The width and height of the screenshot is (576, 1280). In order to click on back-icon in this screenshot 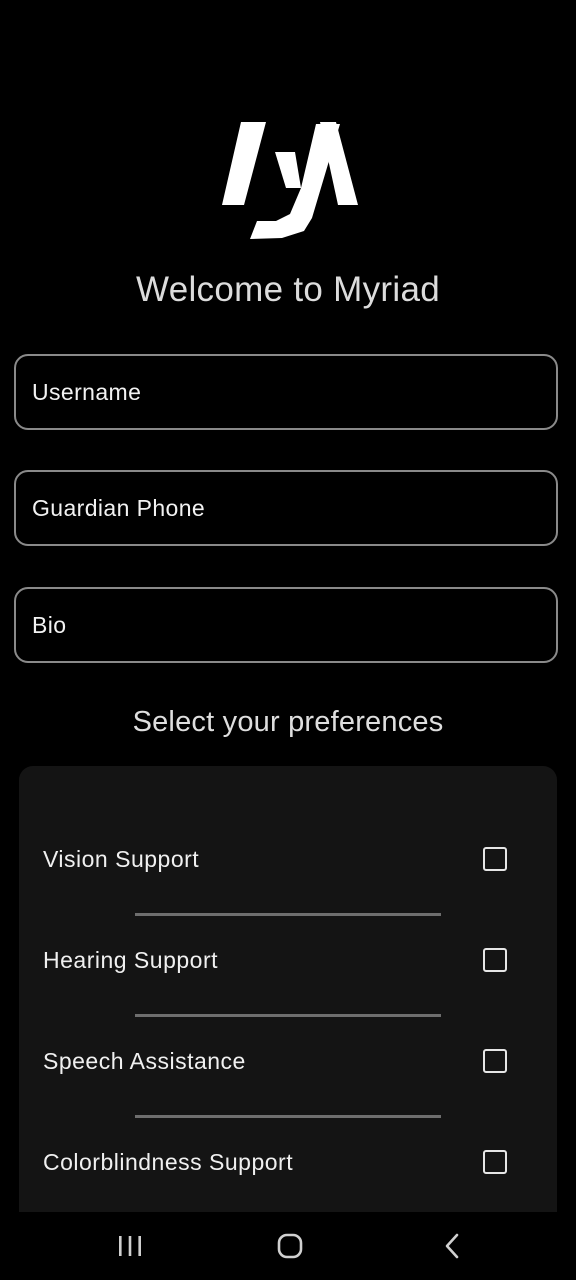, I will do `click(452, 1246)`.